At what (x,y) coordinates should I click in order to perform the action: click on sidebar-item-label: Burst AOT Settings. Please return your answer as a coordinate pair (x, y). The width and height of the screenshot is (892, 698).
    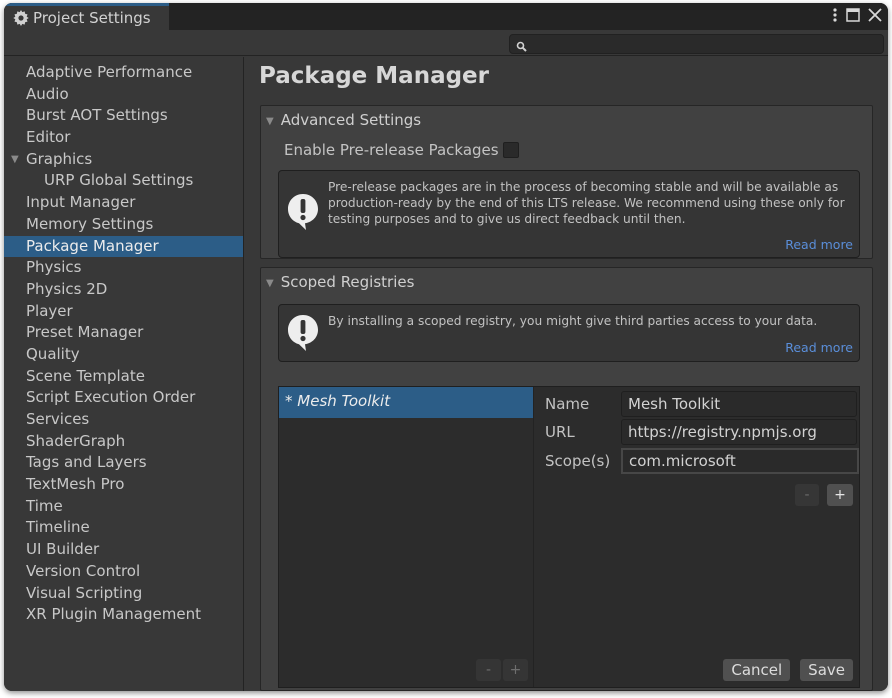
    Looking at the image, I should click on (97, 115).